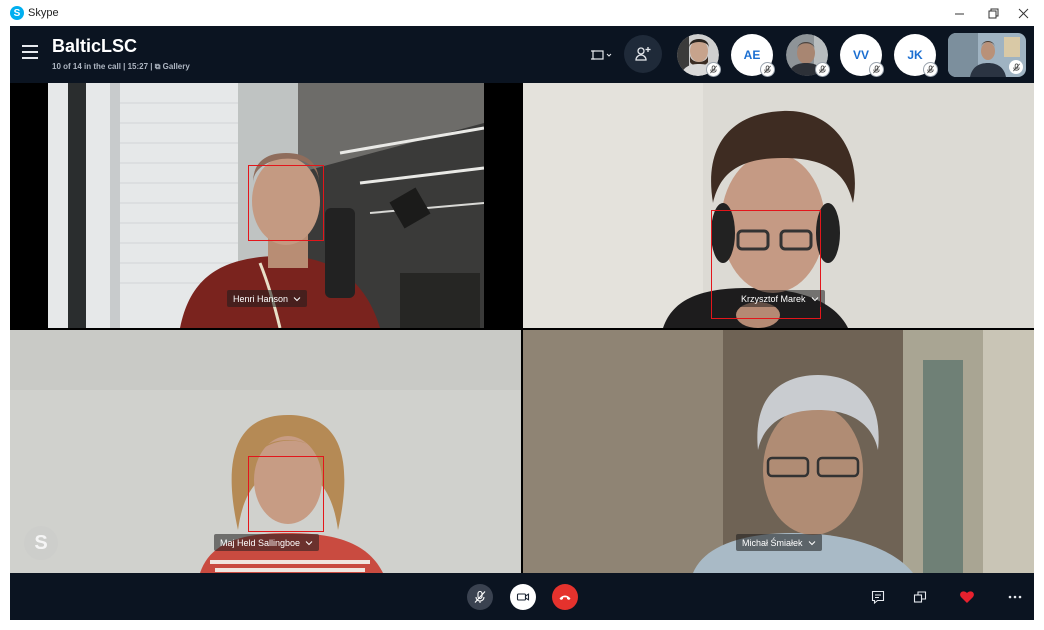 Image resolution: width=1044 pixels, height=630 pixels. What do you see at coordinates (522, 13) in the screenshot?
I see `window-title-bar: S Skype` at bounding box center [522, 13].